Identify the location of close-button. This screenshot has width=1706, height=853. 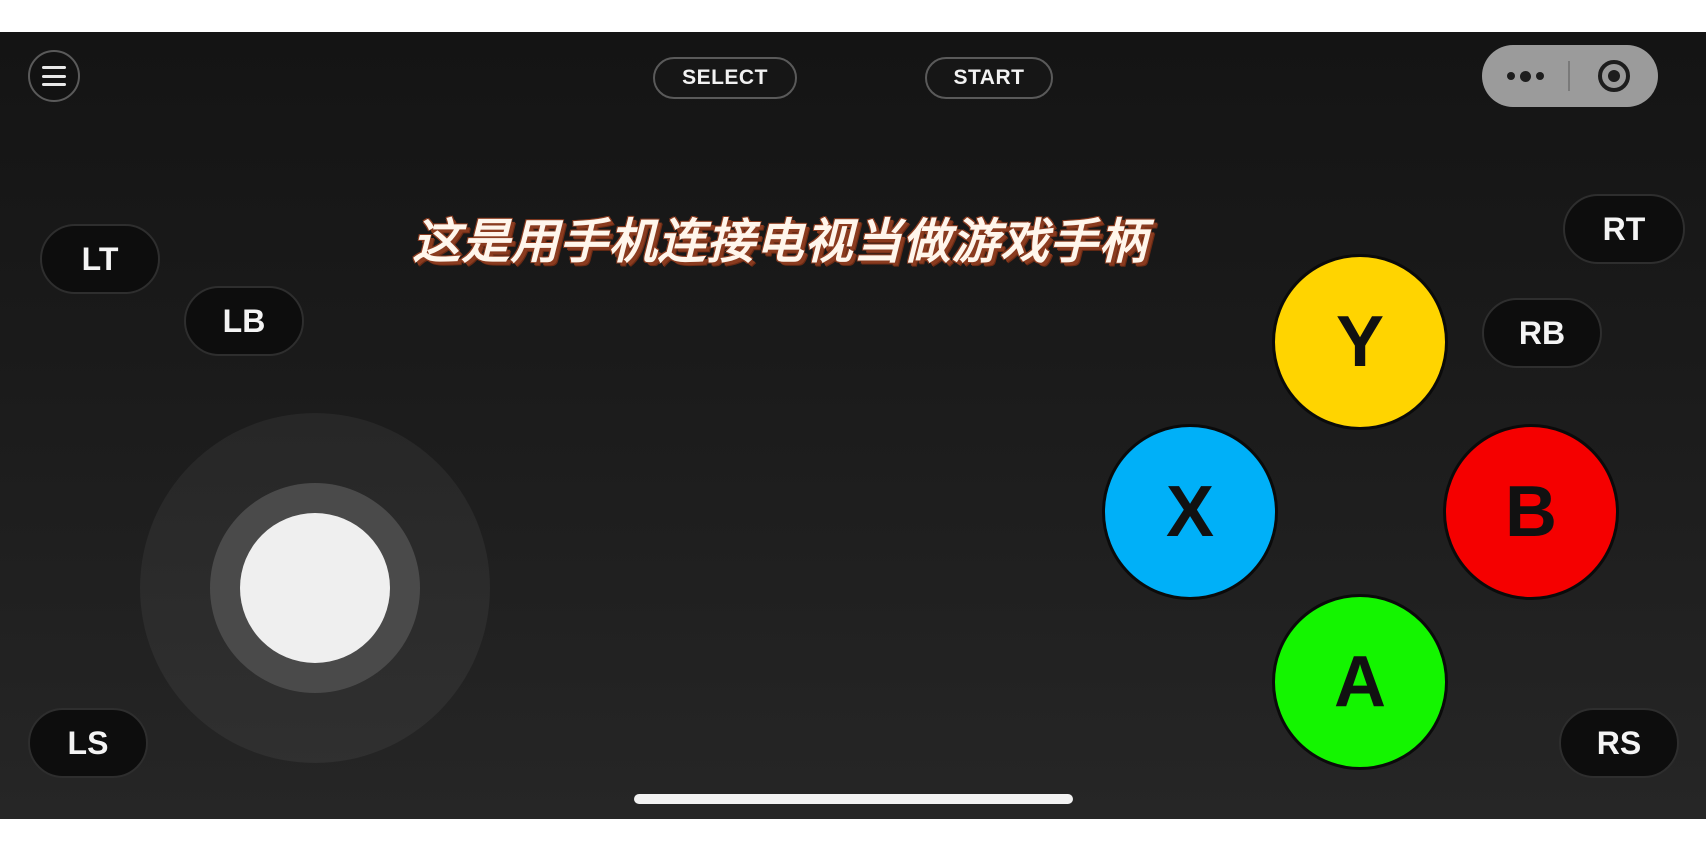
(1614, 76).